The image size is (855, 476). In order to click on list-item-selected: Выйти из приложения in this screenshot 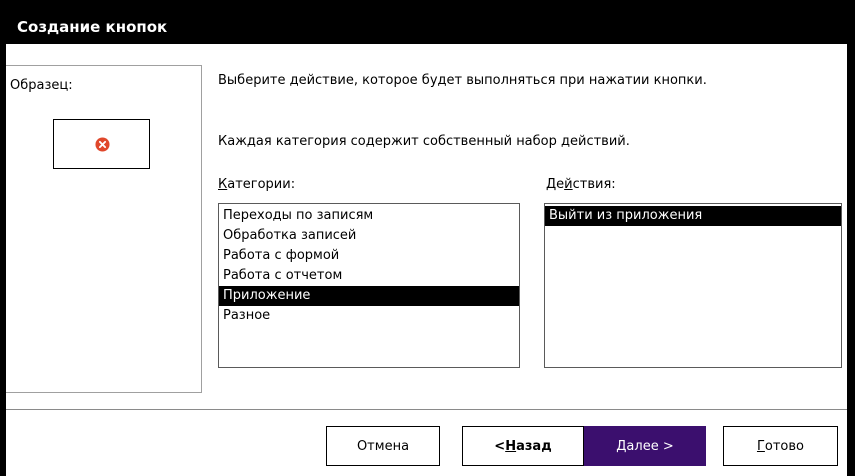, I will do `click(693, 216)`.